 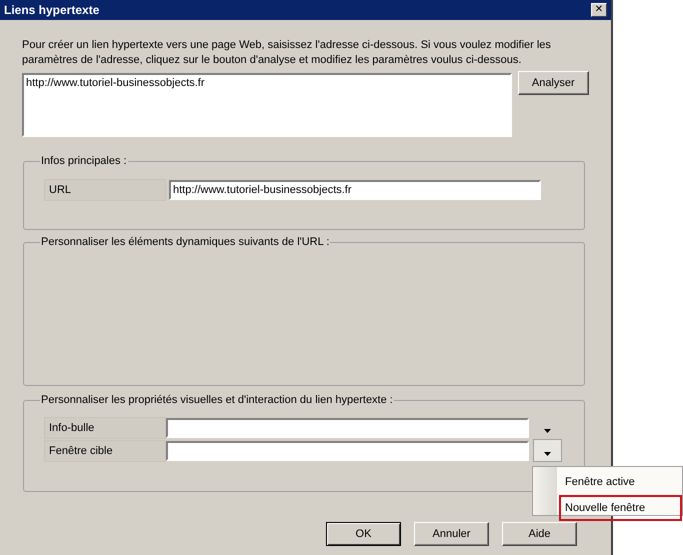 I want to click on dialog-button: OK, so click(x=363, y=534).